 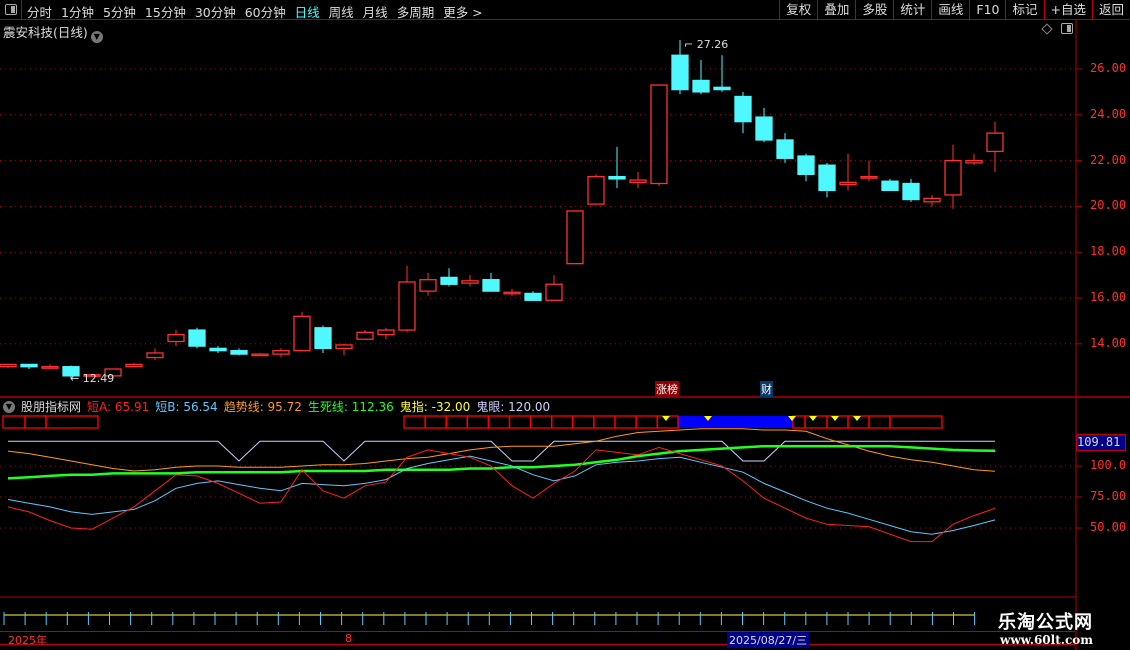 What do you see at coordinates (348, 638) in the screenshot?
I see `month-label: 8` at bounding box center [348, 638].